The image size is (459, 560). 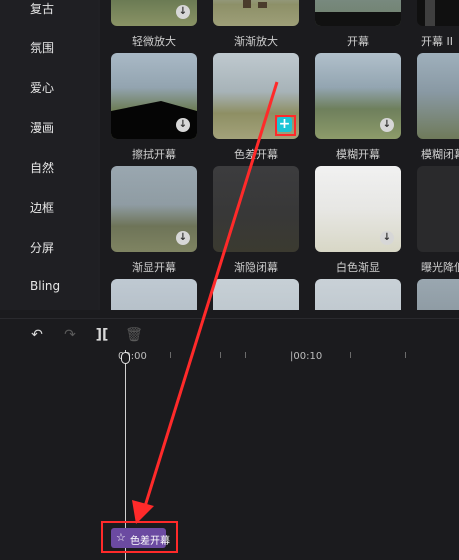 I want to click on effect-label: 色差开幕, so click(x=256, y=154).